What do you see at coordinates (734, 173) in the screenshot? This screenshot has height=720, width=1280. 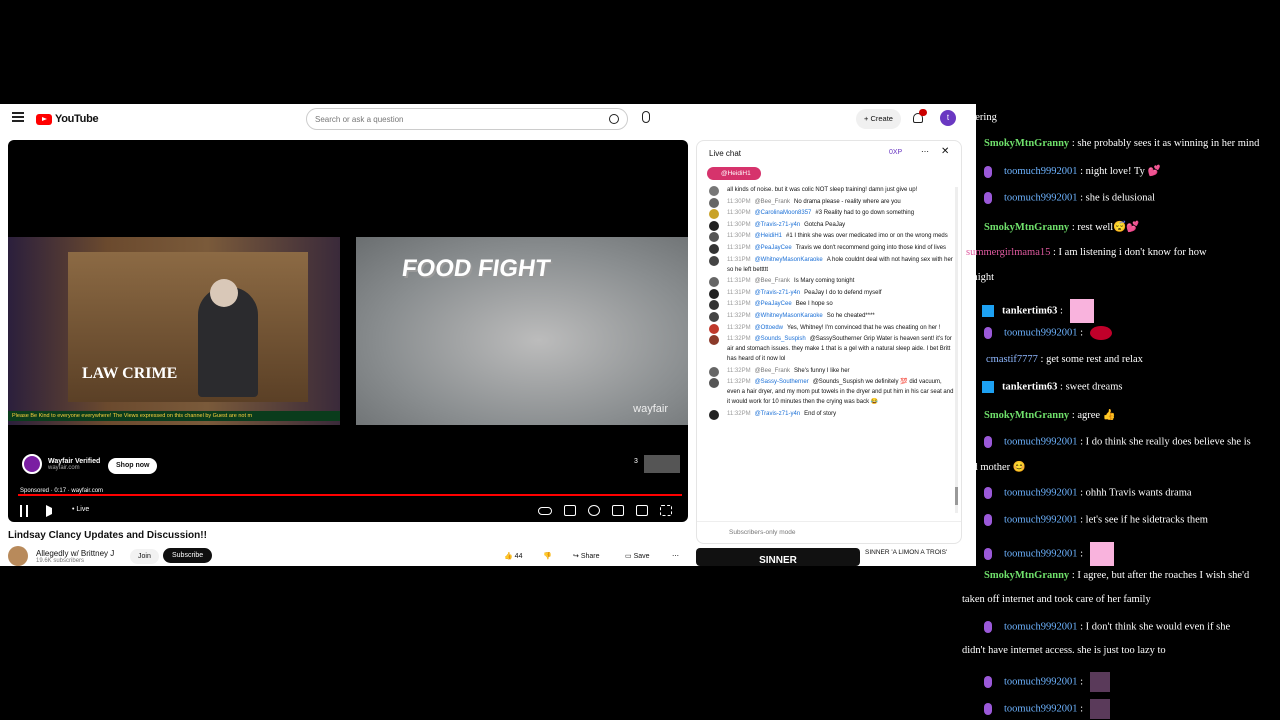 I see `pinned-user: @HeidiH1` at bounding box center [734, 173].